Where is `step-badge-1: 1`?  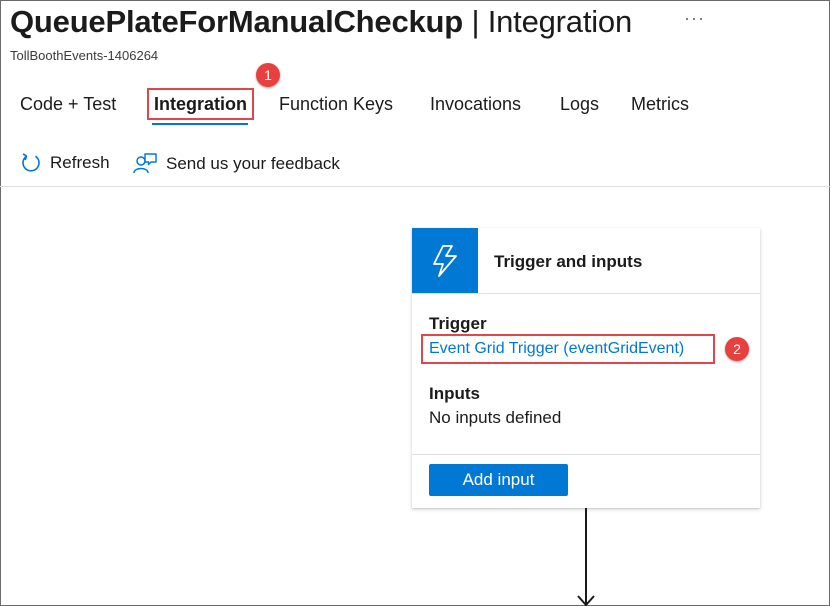 step-badge-1: 1 is located at coordinates (268, 75).